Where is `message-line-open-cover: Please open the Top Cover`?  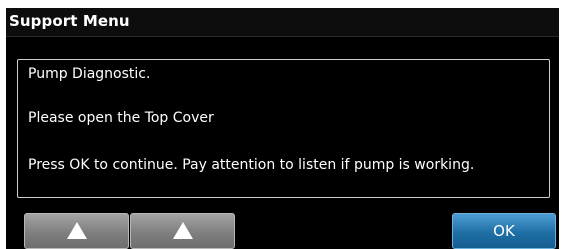 message-line-open-cover: Please open the Top Cover is located at coordinates (121, 118).